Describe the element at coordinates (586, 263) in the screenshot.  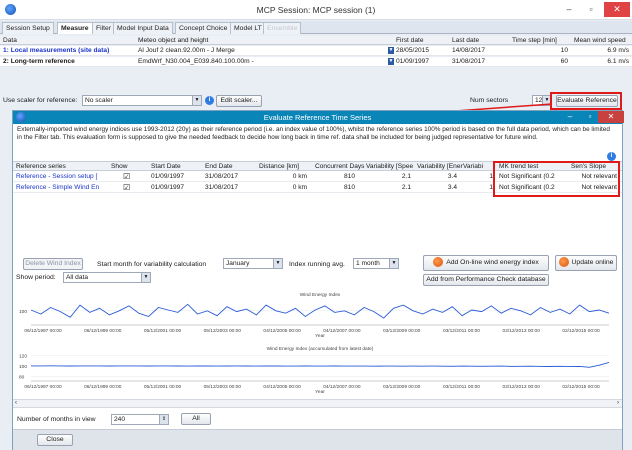
I see `update-online-button: Update online` at that location.